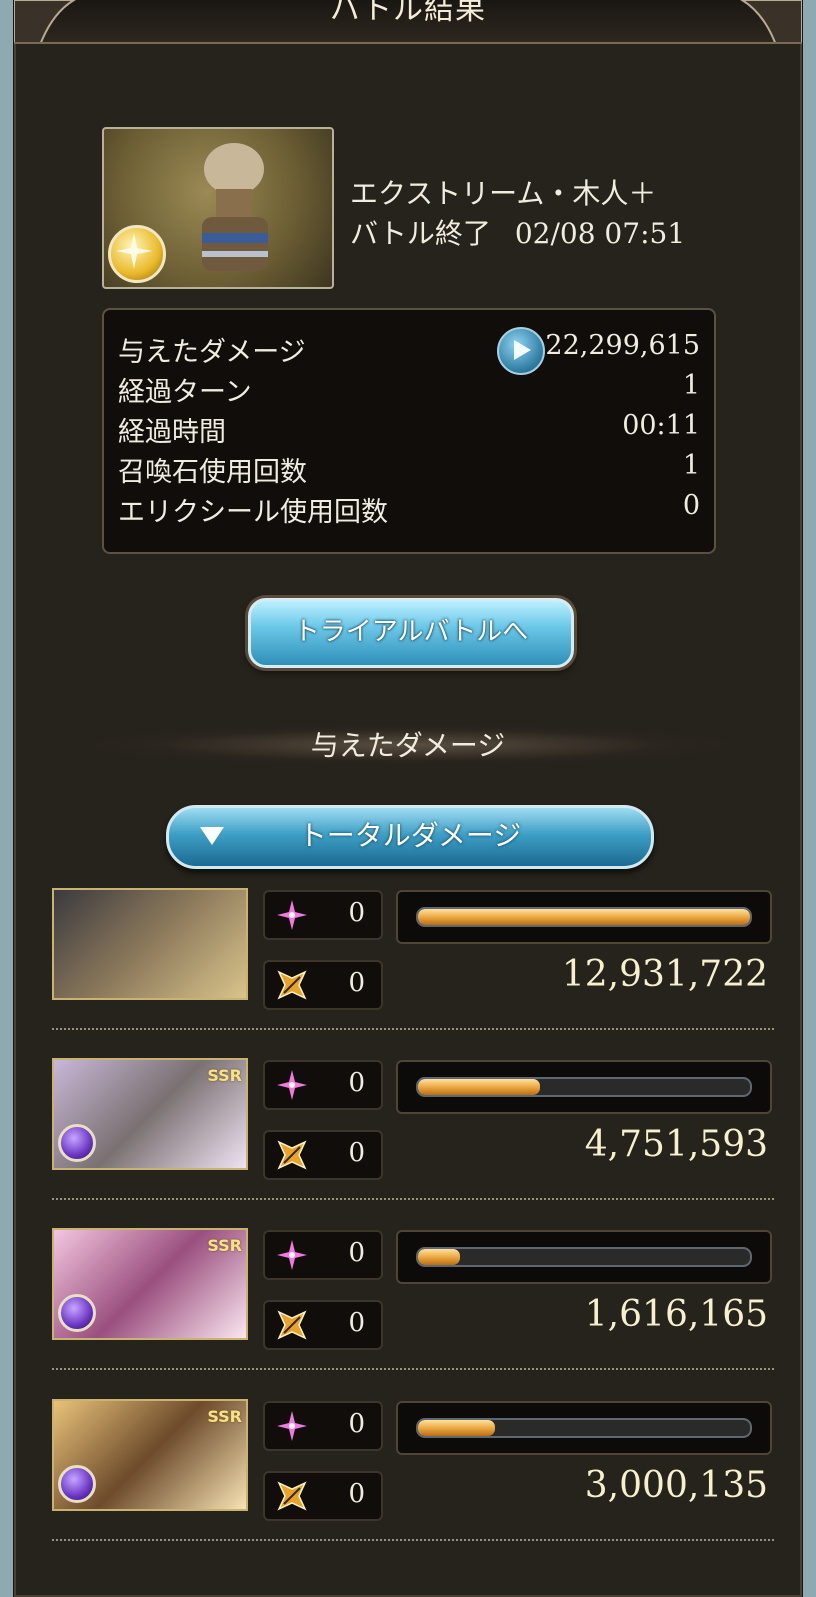 The image size is (816, 1597). I want to click on battle-end-time: 02/08 07:51, so click(600, 233).